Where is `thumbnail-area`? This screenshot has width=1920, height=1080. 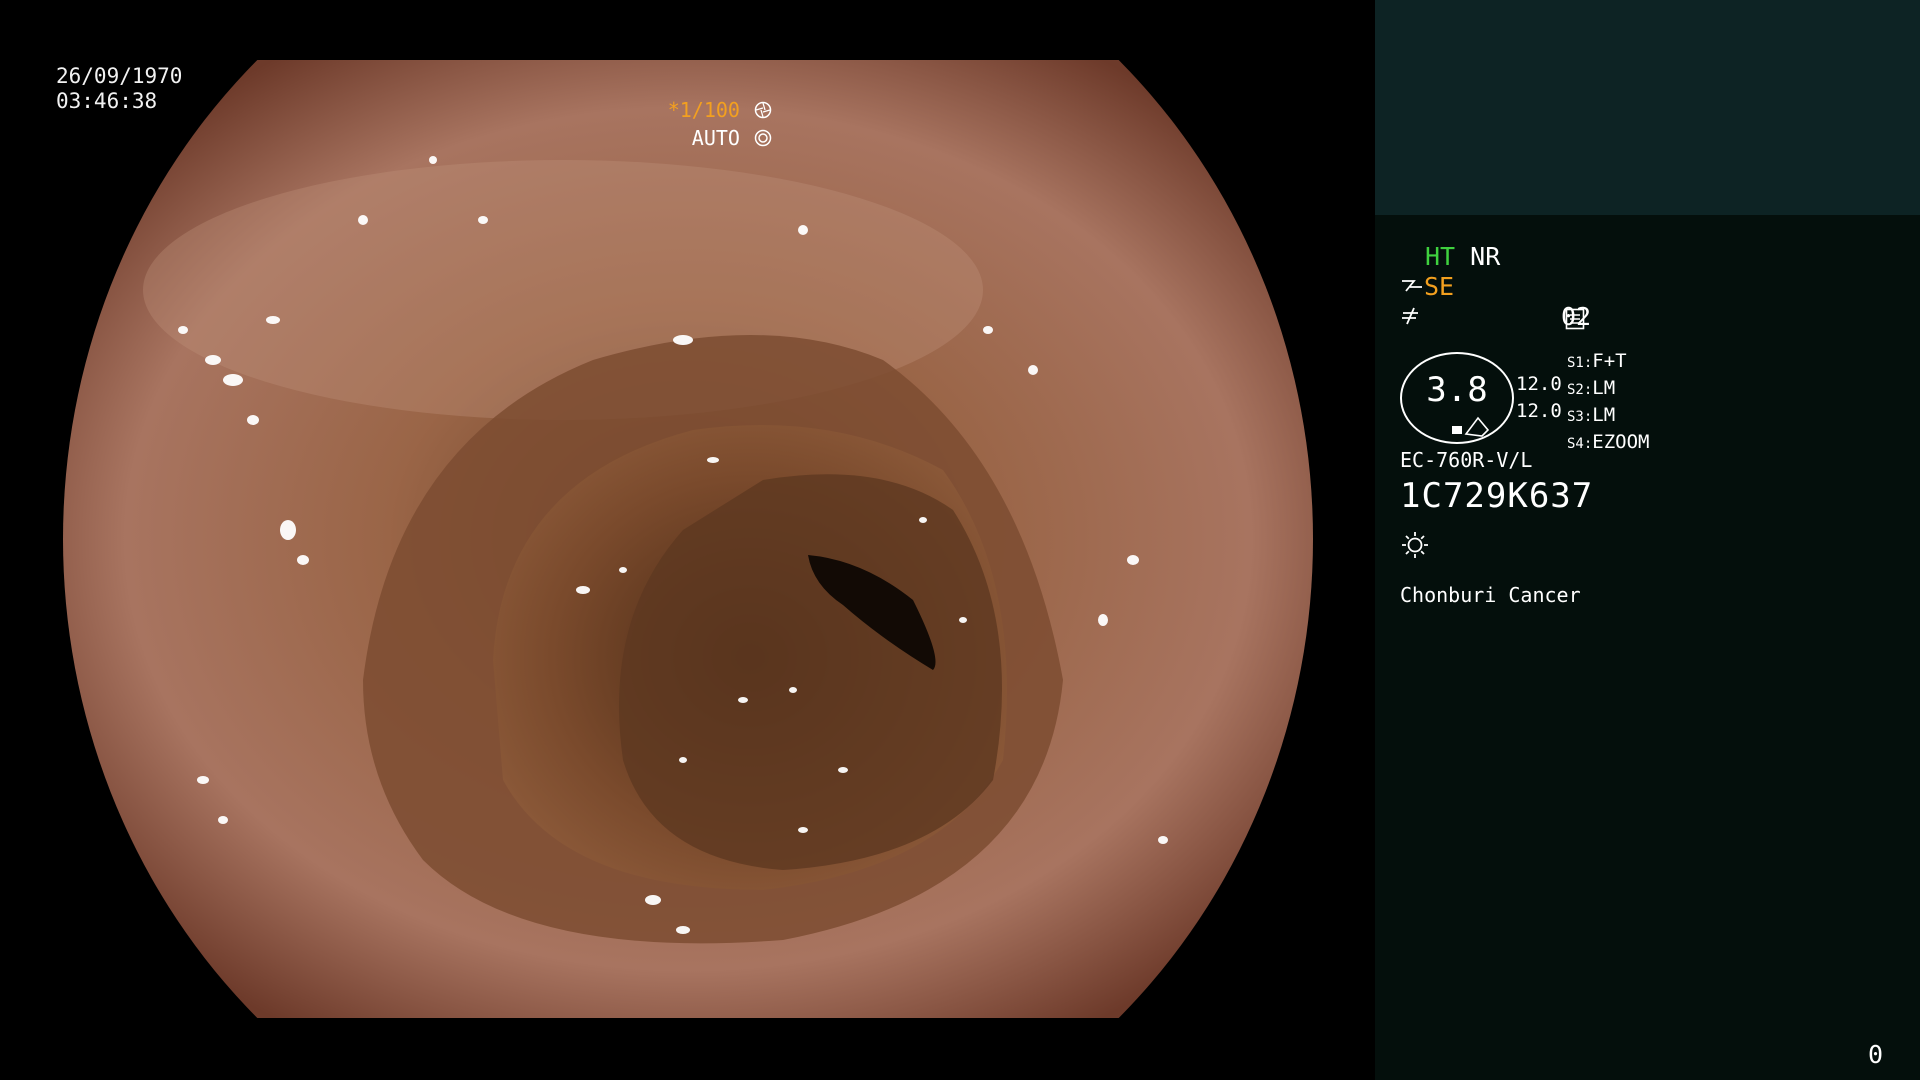
thumbnail-area is located at coordinates (1647, 107).